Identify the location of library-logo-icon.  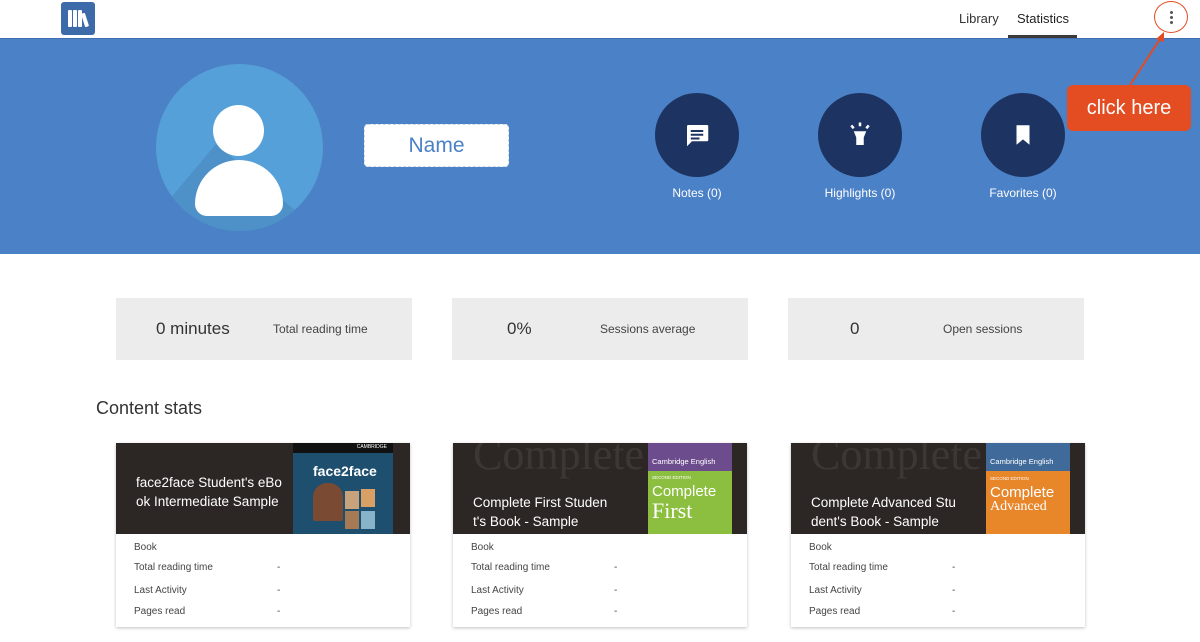
(78, 18).